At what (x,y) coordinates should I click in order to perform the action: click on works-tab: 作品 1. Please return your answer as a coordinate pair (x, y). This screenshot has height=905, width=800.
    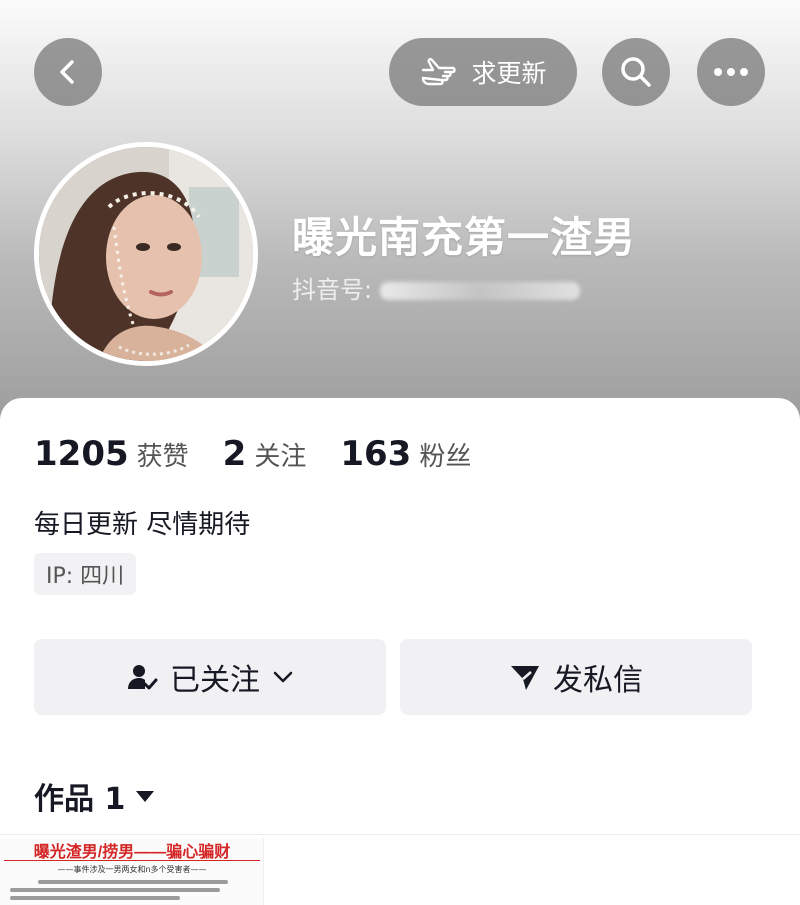
    Looking at the image, I should click on (94, 796).